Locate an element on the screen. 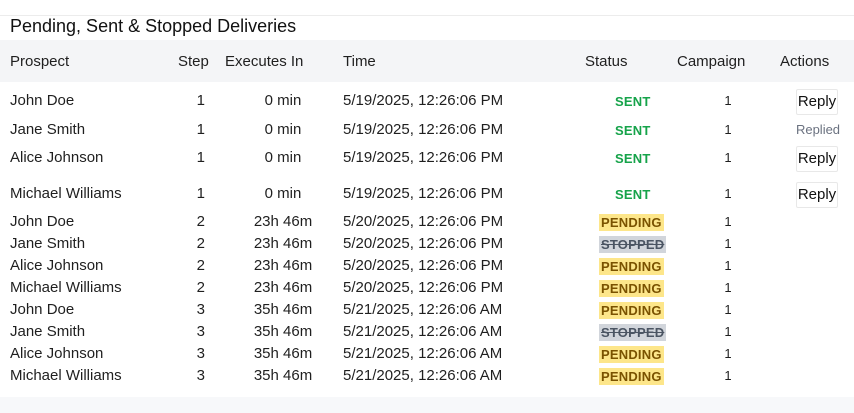 The image size is (854, 413). page-title: Pending, Sent & Stopped Deliveries is located at coordinates (153, 26).